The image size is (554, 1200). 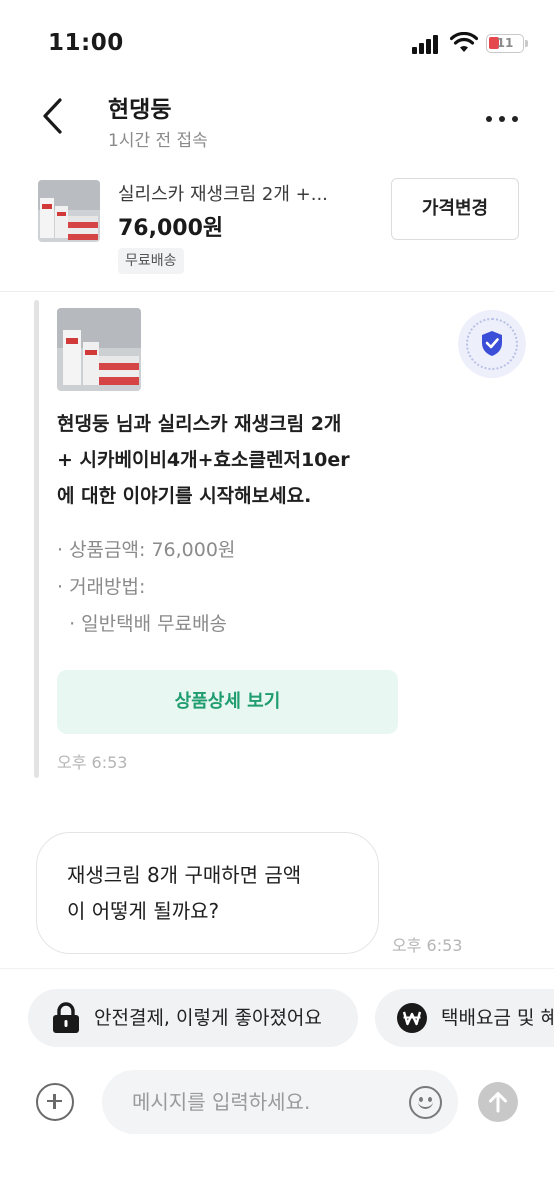 What do you see at coordinates (464, 42) in the screenshot?
I see `wifi-icon` at bounding box center [464, 42].